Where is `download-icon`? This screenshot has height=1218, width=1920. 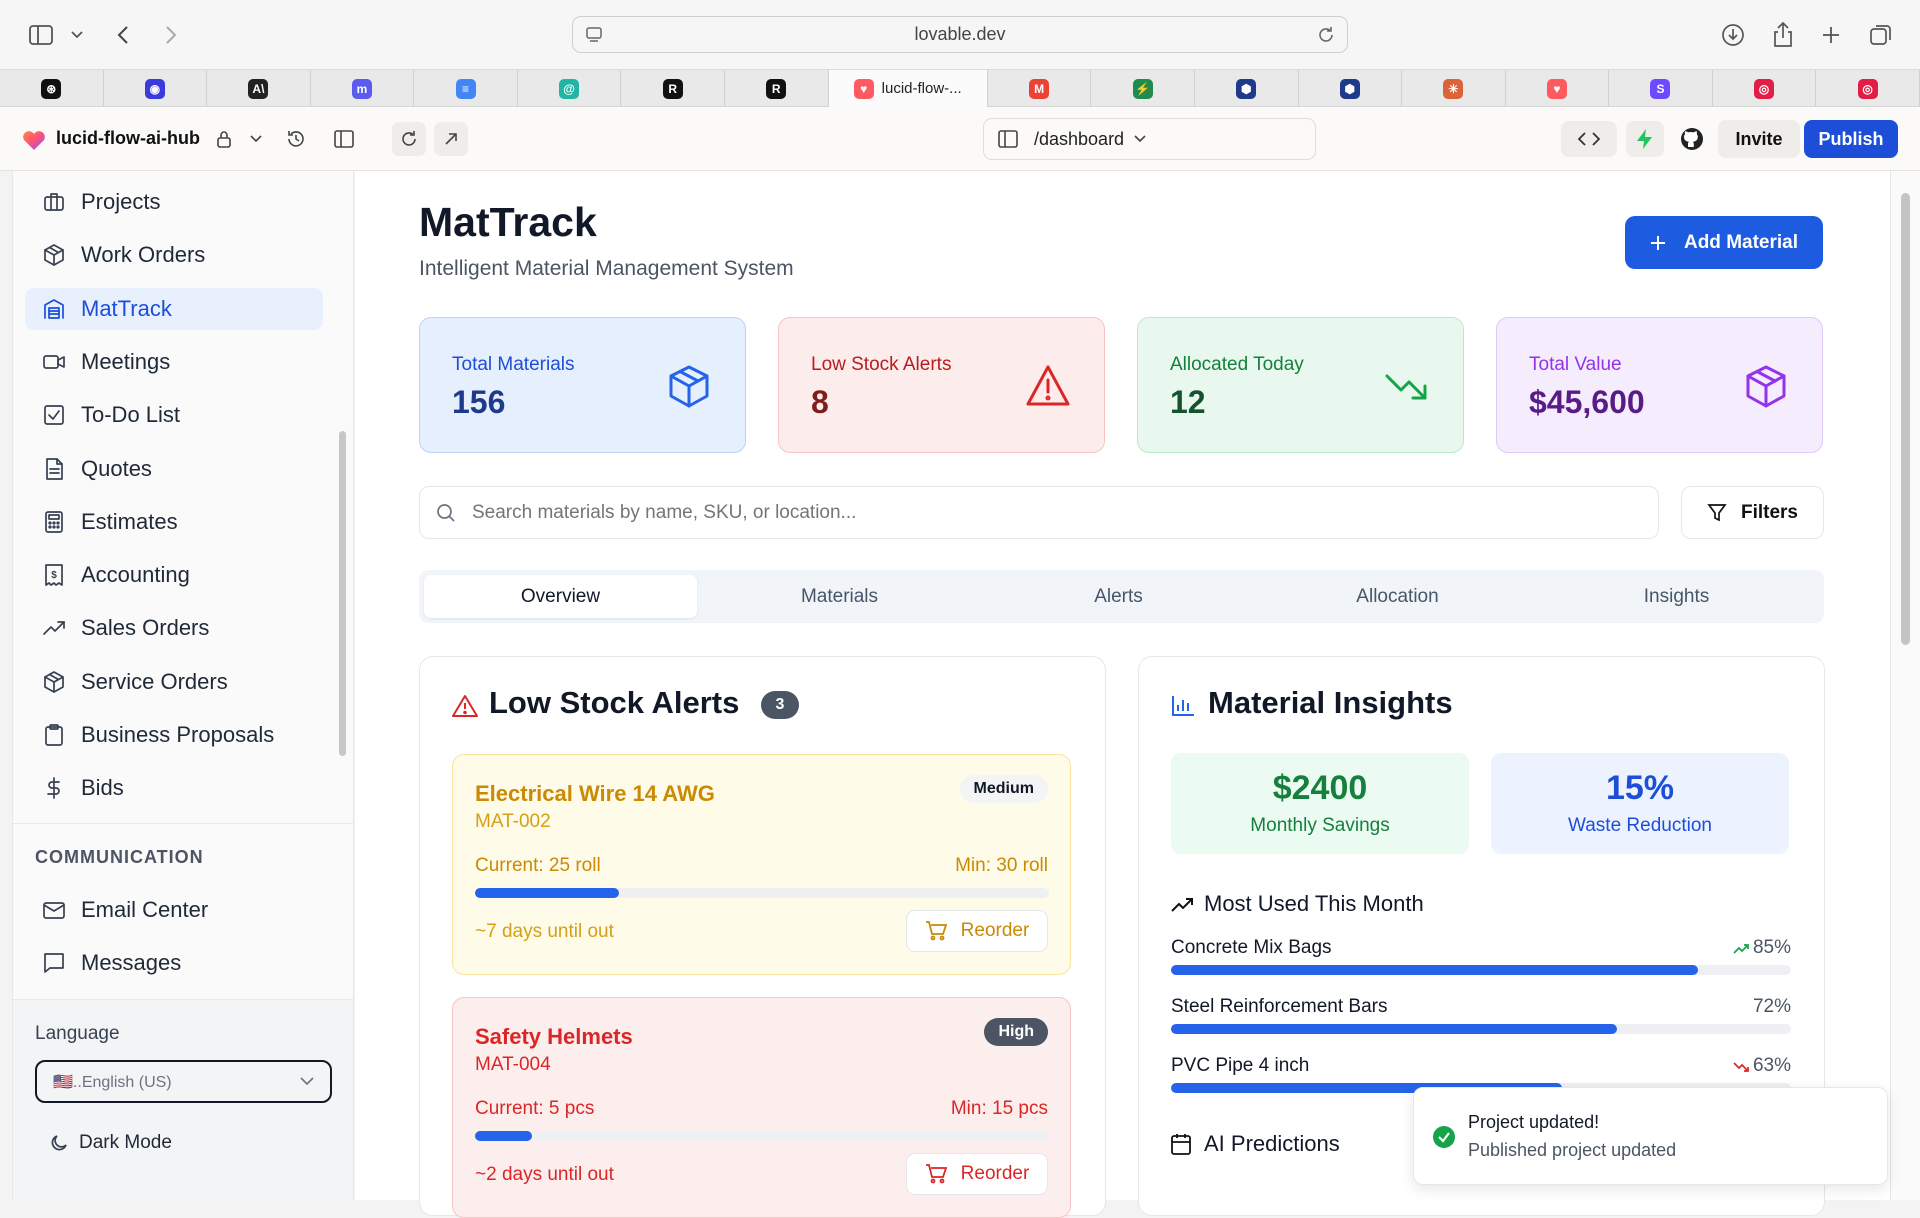 download-icon is located at coordinates (1733, 35).